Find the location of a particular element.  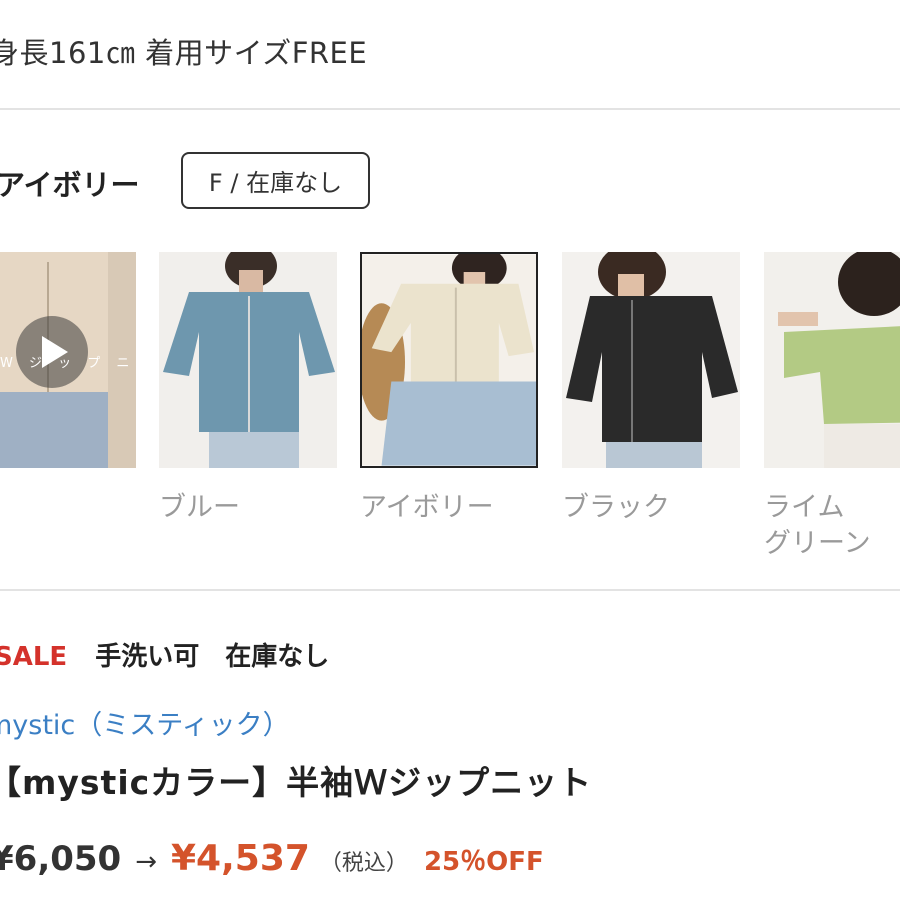

price-arrow: → is located at coordinates (146, 862).